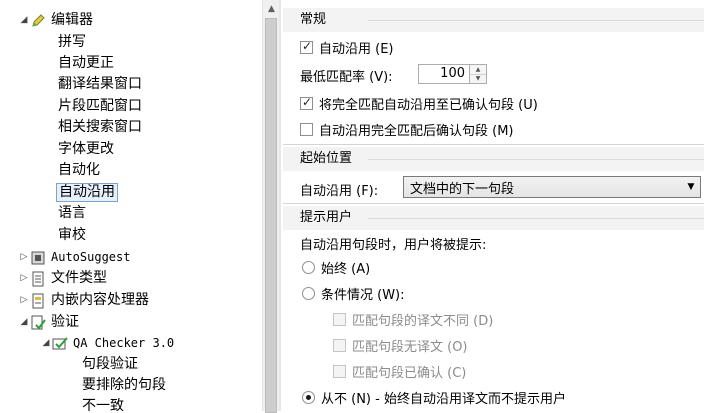 The width and height of the screenshot is (704, 413). Describe the element at coordinates (72, 42) in the screenshot. I see `tree-item-spelling: 拼写` at that location.